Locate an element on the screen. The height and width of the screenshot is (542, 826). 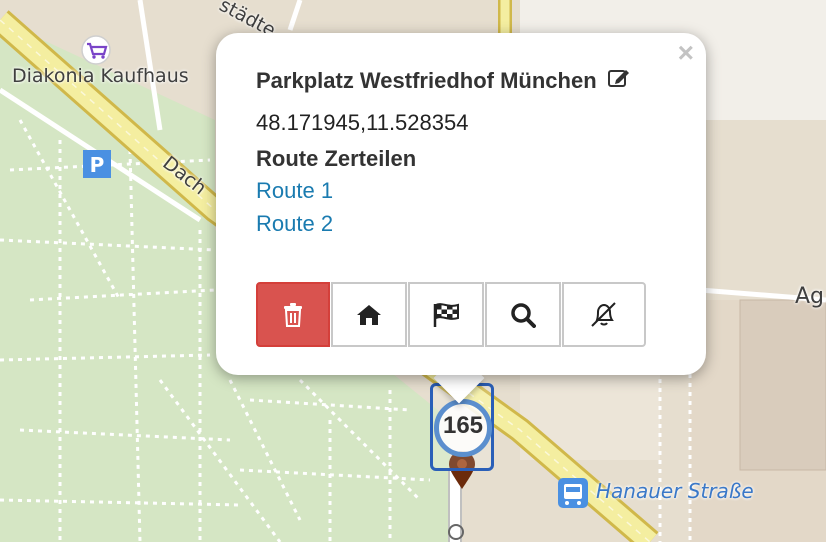
svg-text: P is located at coordinates (97, 165).